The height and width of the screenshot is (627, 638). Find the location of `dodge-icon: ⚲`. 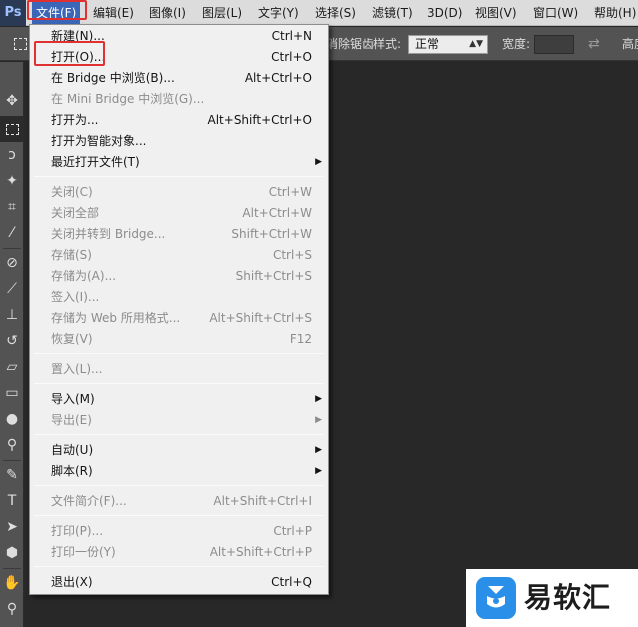

dodge-icon: ⚲ is located at coordinates (12, 445).